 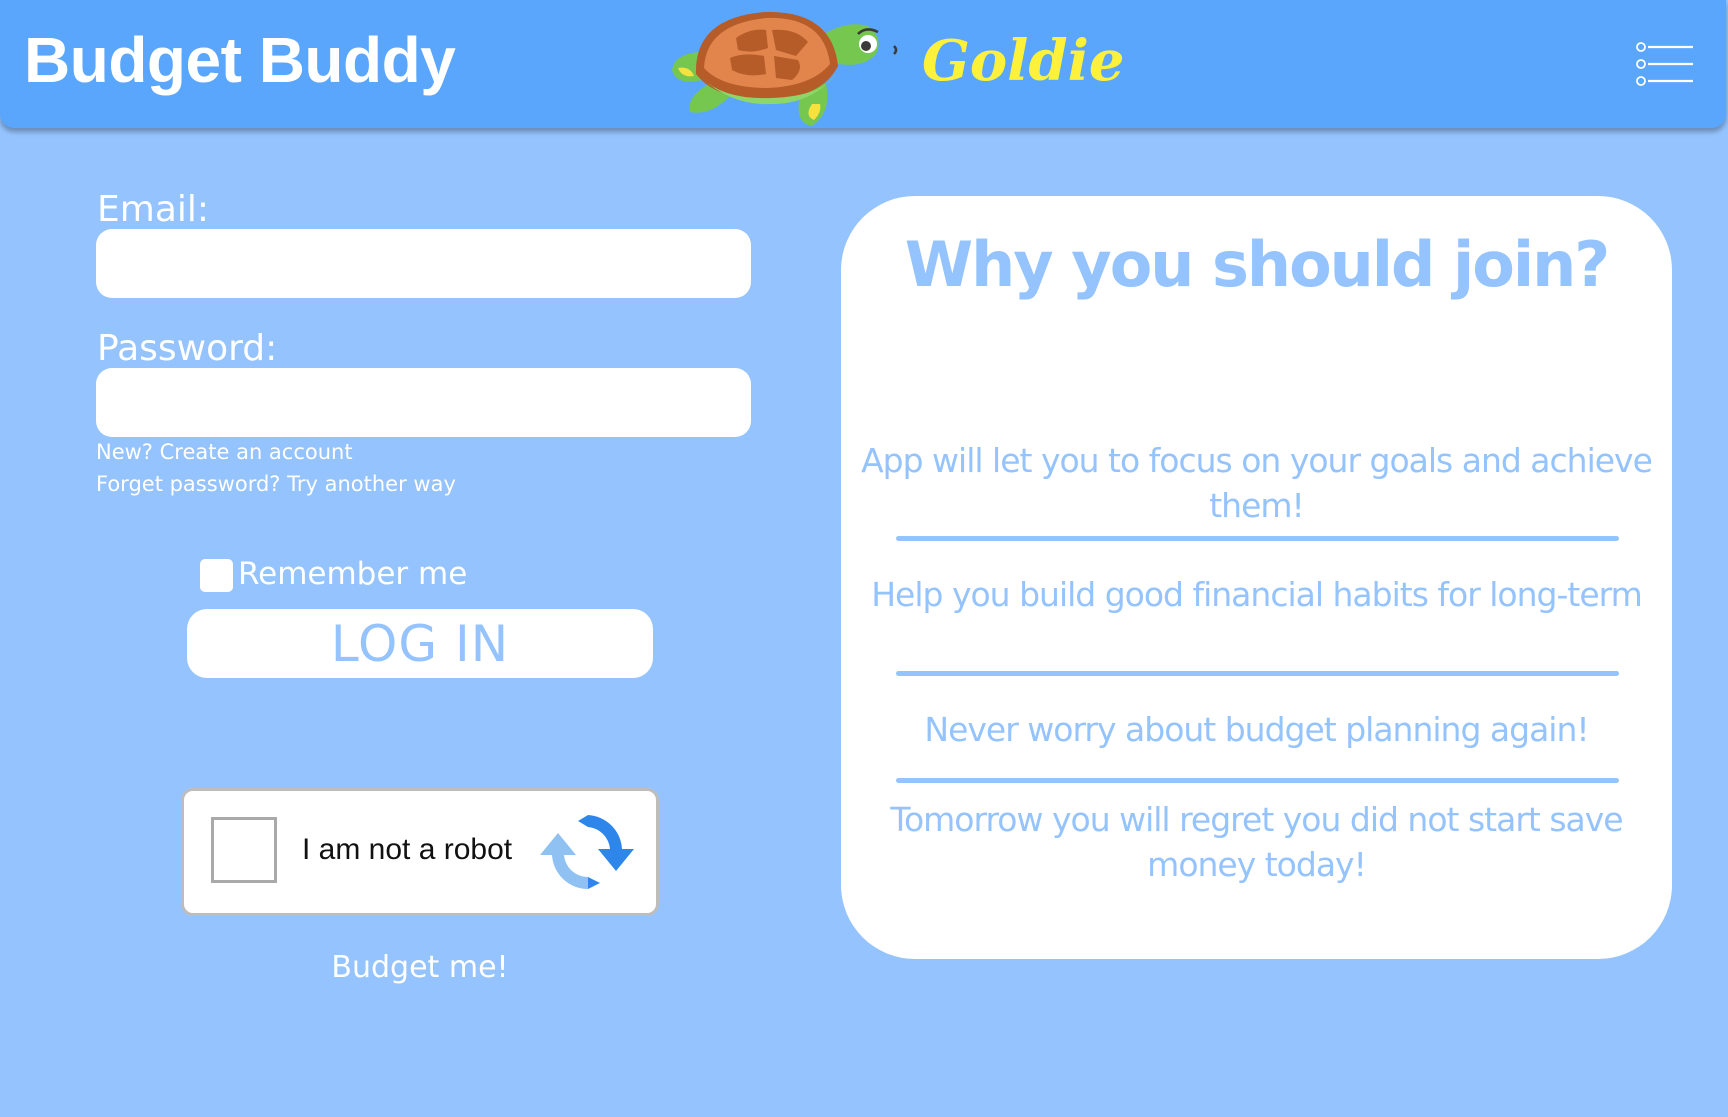 What do you see at coordinates (1257, 264) in the screenshot?
I see `why-join-title: Why you should join?` at bounding box center [1257, 264].